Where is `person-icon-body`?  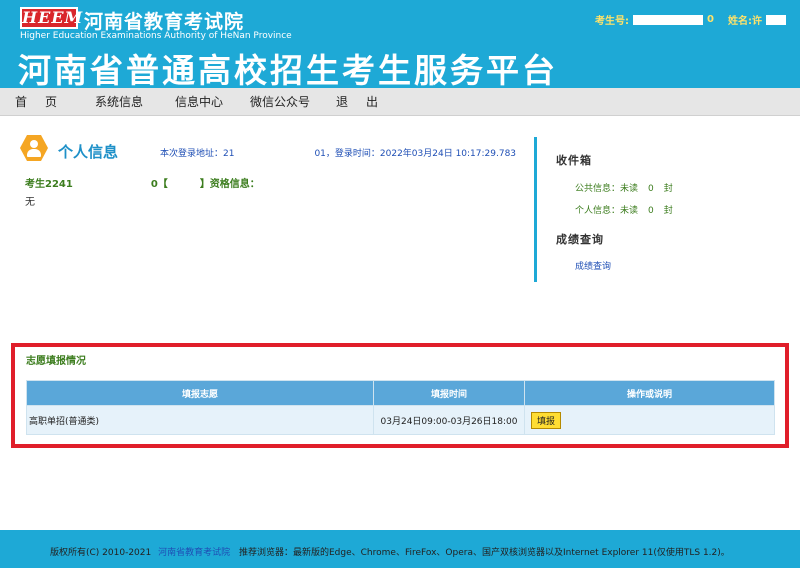
person-icon-body is located at coordinates (34, 153).